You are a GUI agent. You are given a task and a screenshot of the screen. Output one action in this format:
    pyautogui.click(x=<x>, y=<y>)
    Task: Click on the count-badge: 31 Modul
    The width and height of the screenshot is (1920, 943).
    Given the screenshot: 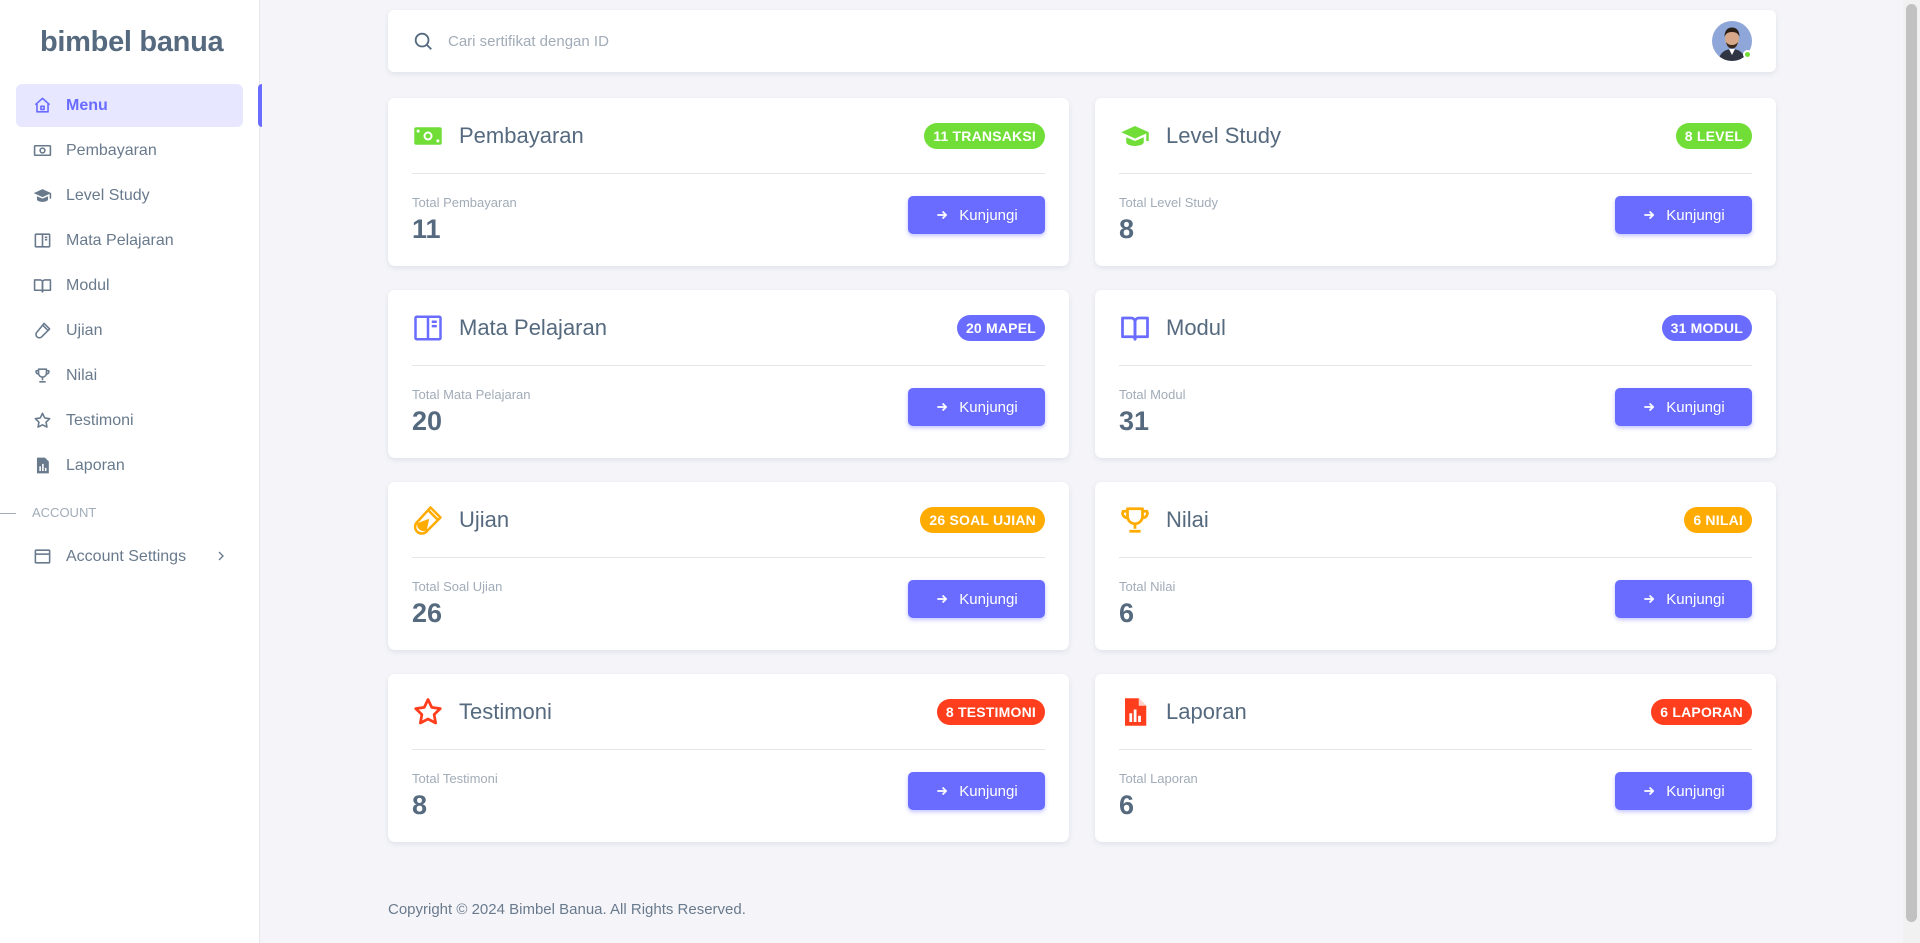 What is the action you would take?
    pyautogui.click(x=1706, y=327)
    